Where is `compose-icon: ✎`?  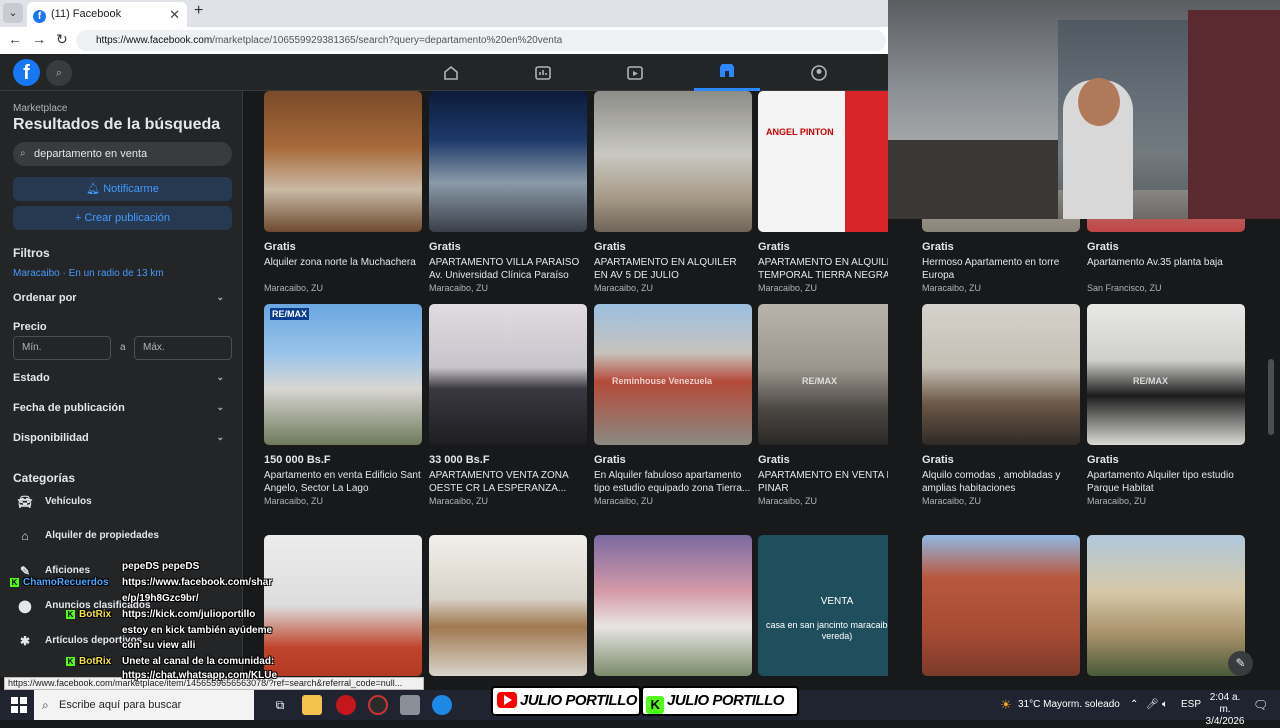
compose-icon: ✎ is located at coordinates (1240, 663).